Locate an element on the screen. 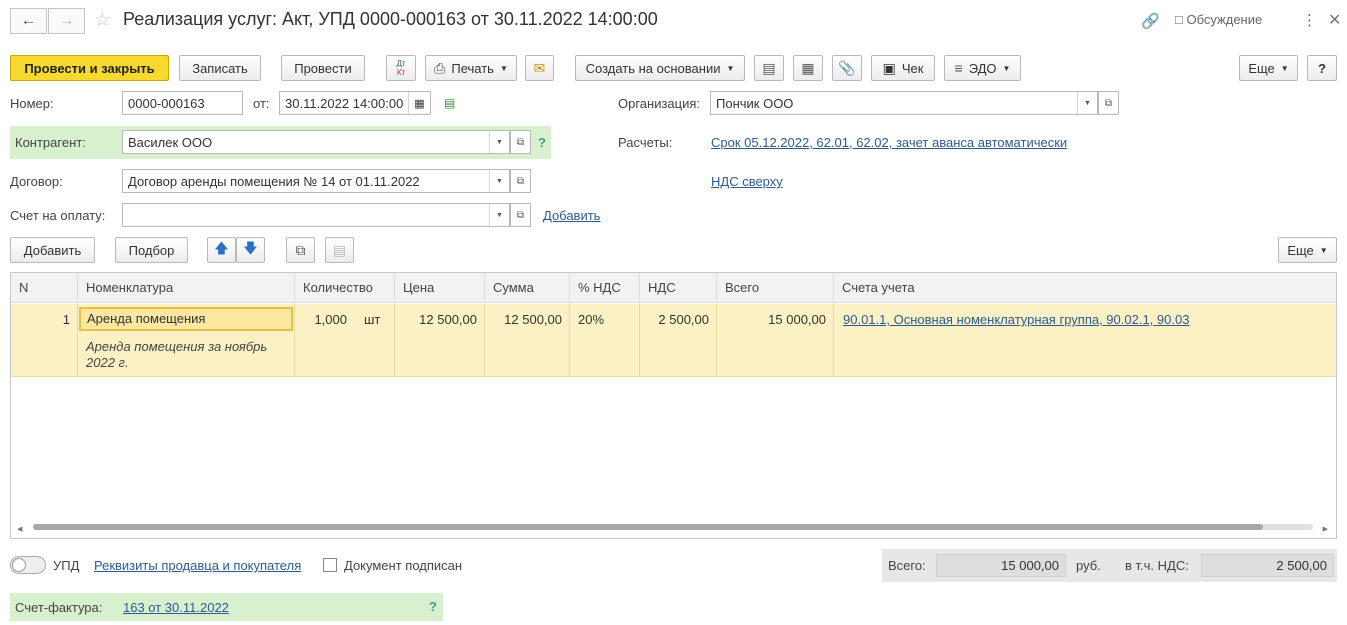 Image resolution: width=1347 pixels, height=625 pixels. add-row-button: Добавить is located at coordinates (52, 250).